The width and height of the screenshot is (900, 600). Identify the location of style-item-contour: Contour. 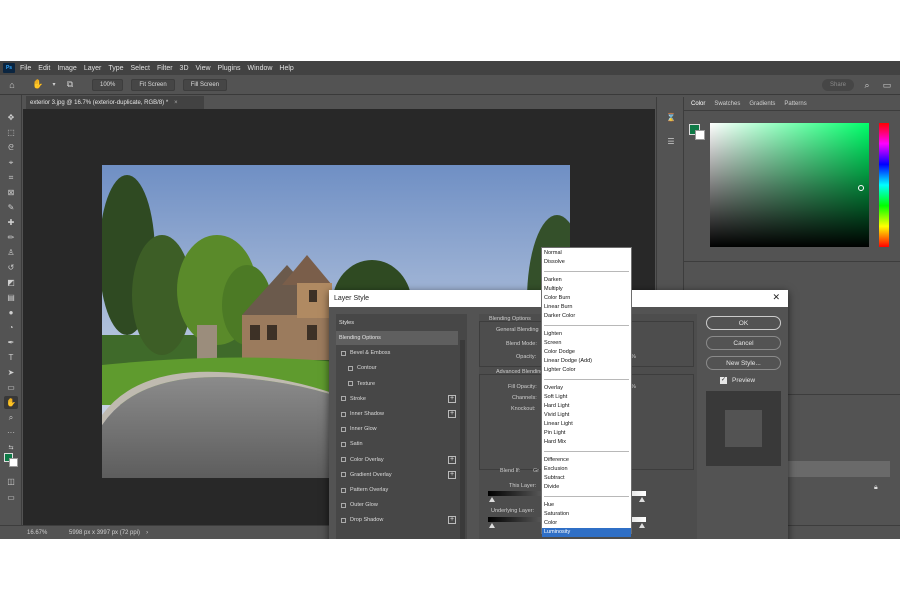
(397, 368).